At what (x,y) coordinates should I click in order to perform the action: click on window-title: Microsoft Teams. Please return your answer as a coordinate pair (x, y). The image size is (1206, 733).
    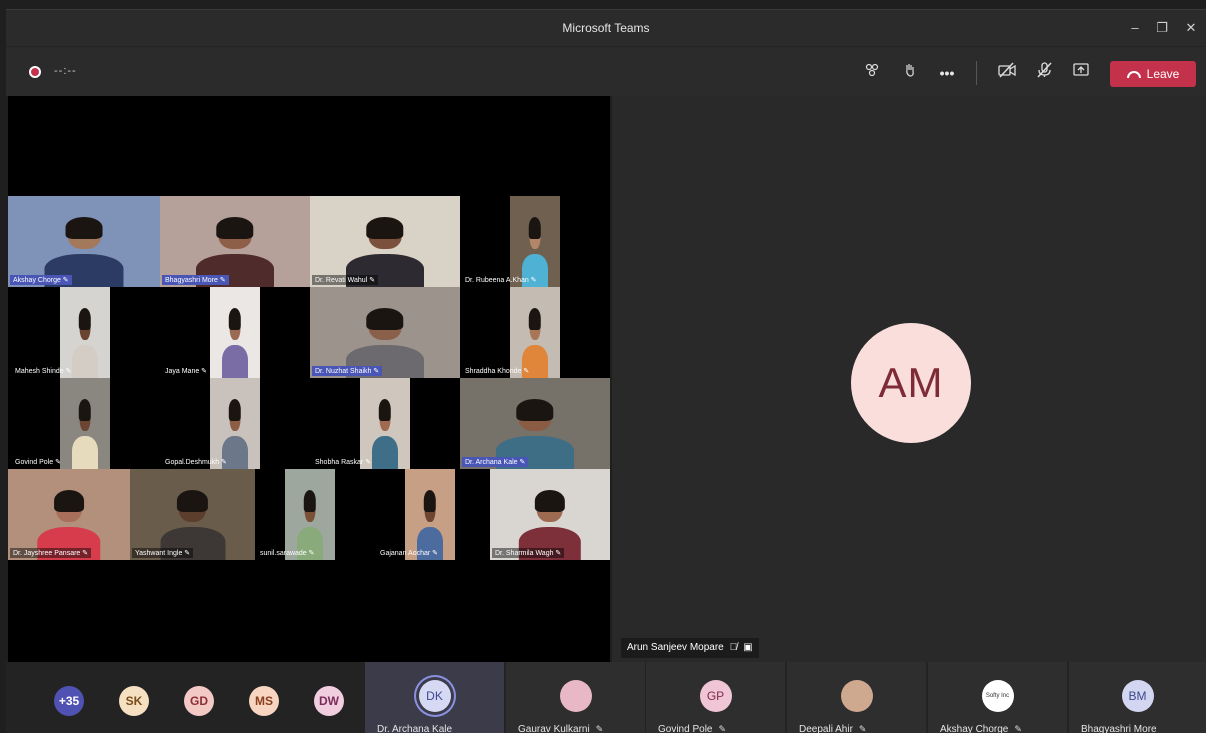
    Looking at the image, I should click on (606, 28).